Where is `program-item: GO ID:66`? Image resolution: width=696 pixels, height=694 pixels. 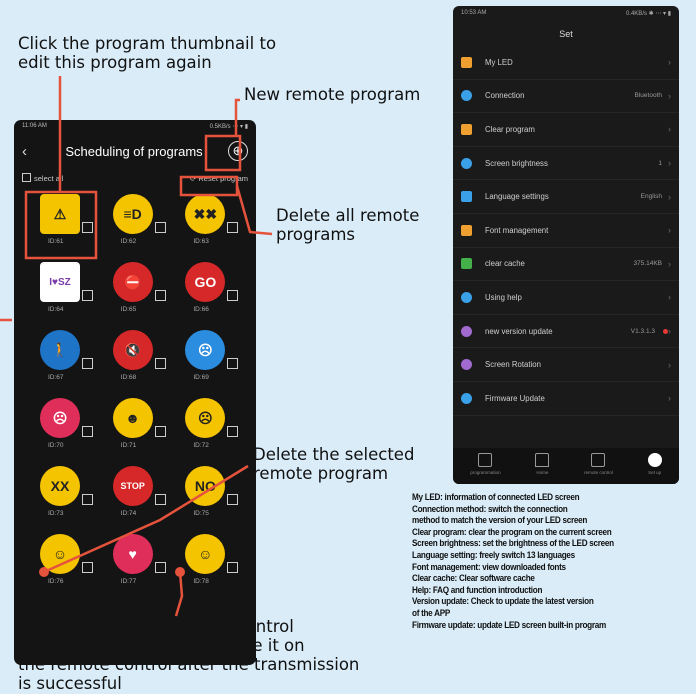 program-item: GO ID:66 is located at coordinates (209, 291).